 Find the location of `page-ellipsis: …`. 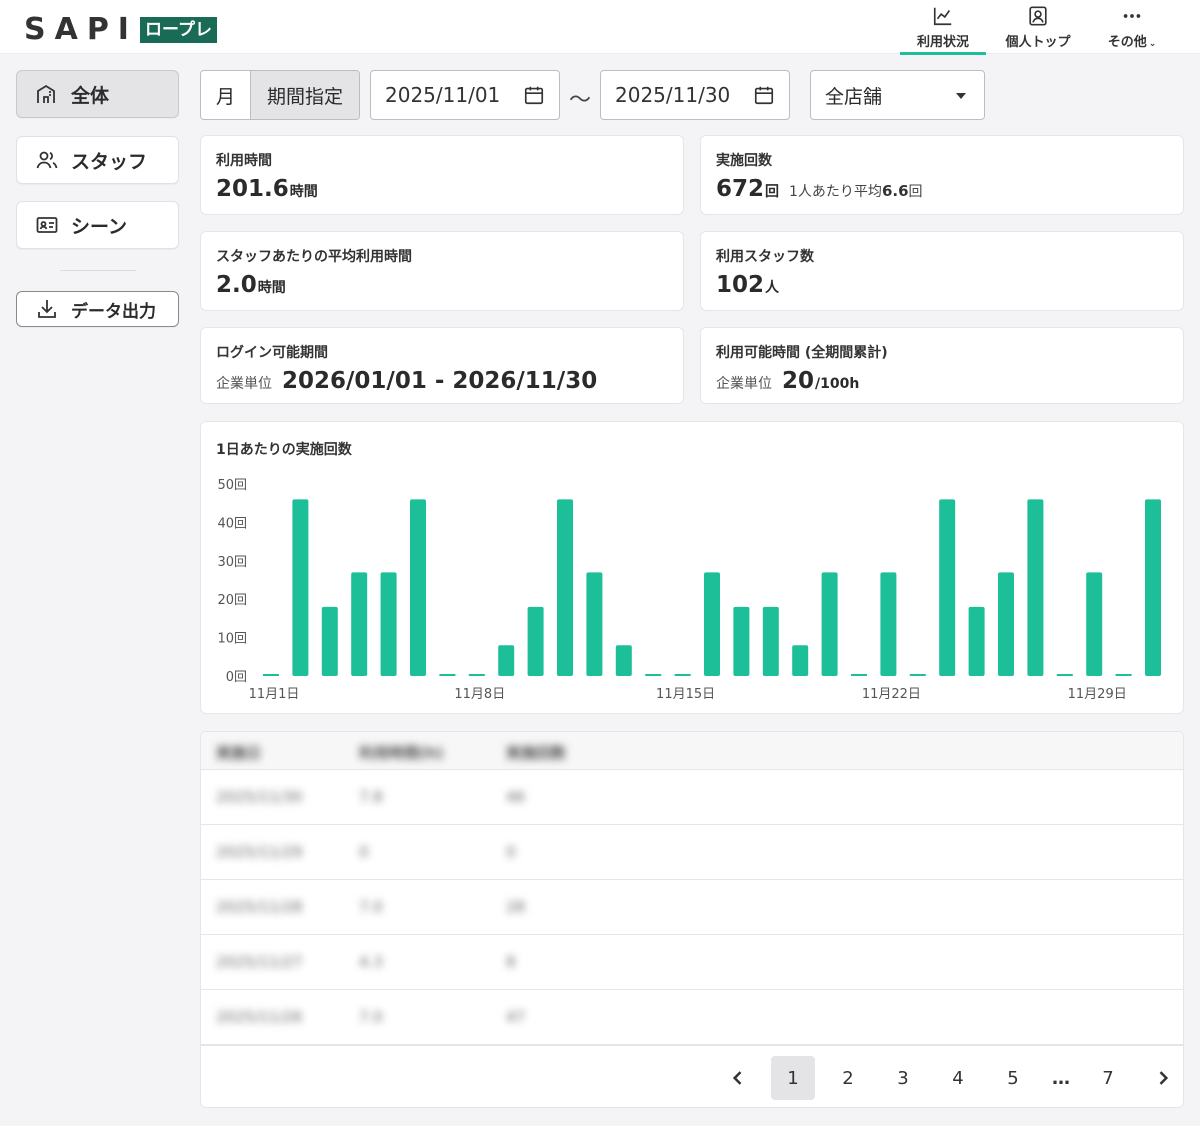

page-ellipsis: … is located at coordinates (1061, 1078).